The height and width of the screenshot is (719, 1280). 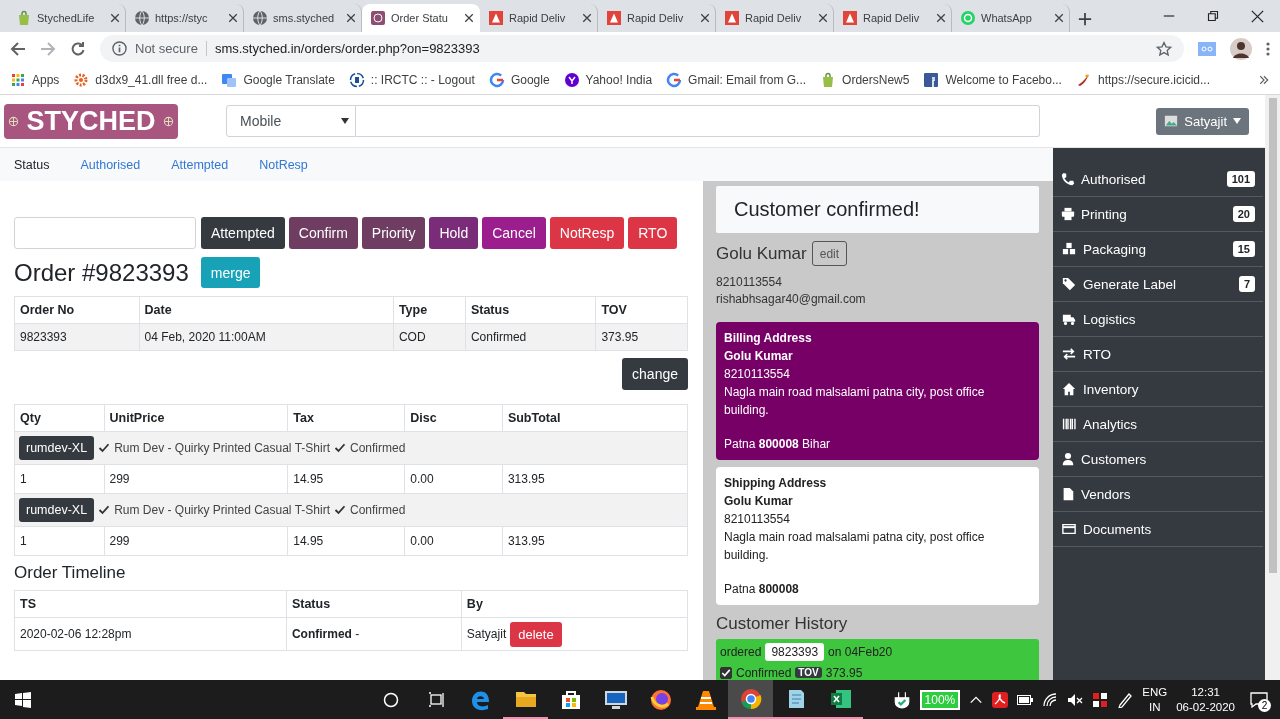 What do you see at coordinates (1202, 121) in the screenshot?
I see `user-menu-button: Satyajit` at bounding box center [1202, 121].